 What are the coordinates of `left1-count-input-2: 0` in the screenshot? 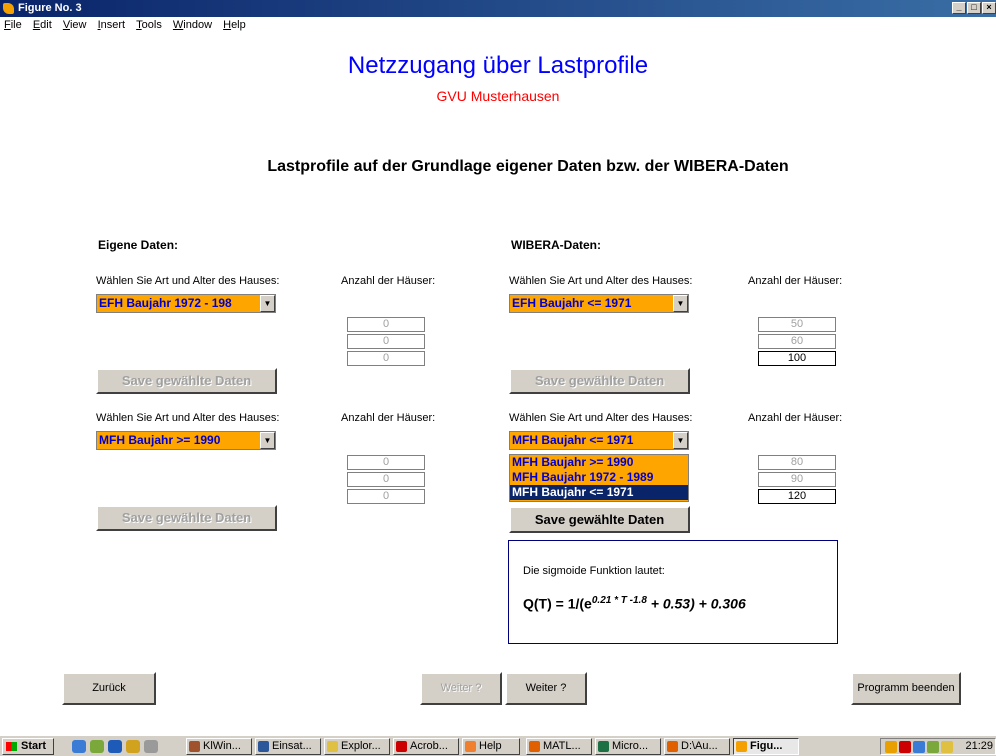 It's located at (386, 341).